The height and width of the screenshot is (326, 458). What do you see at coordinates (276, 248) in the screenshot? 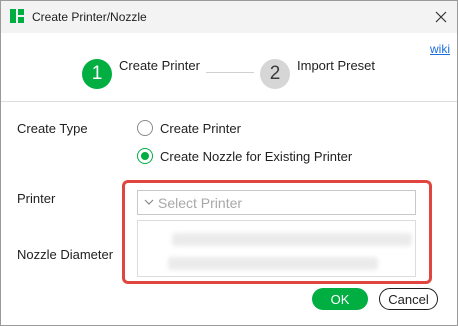
I see `printer-dropdown-list` at bounding box center [276, 248].